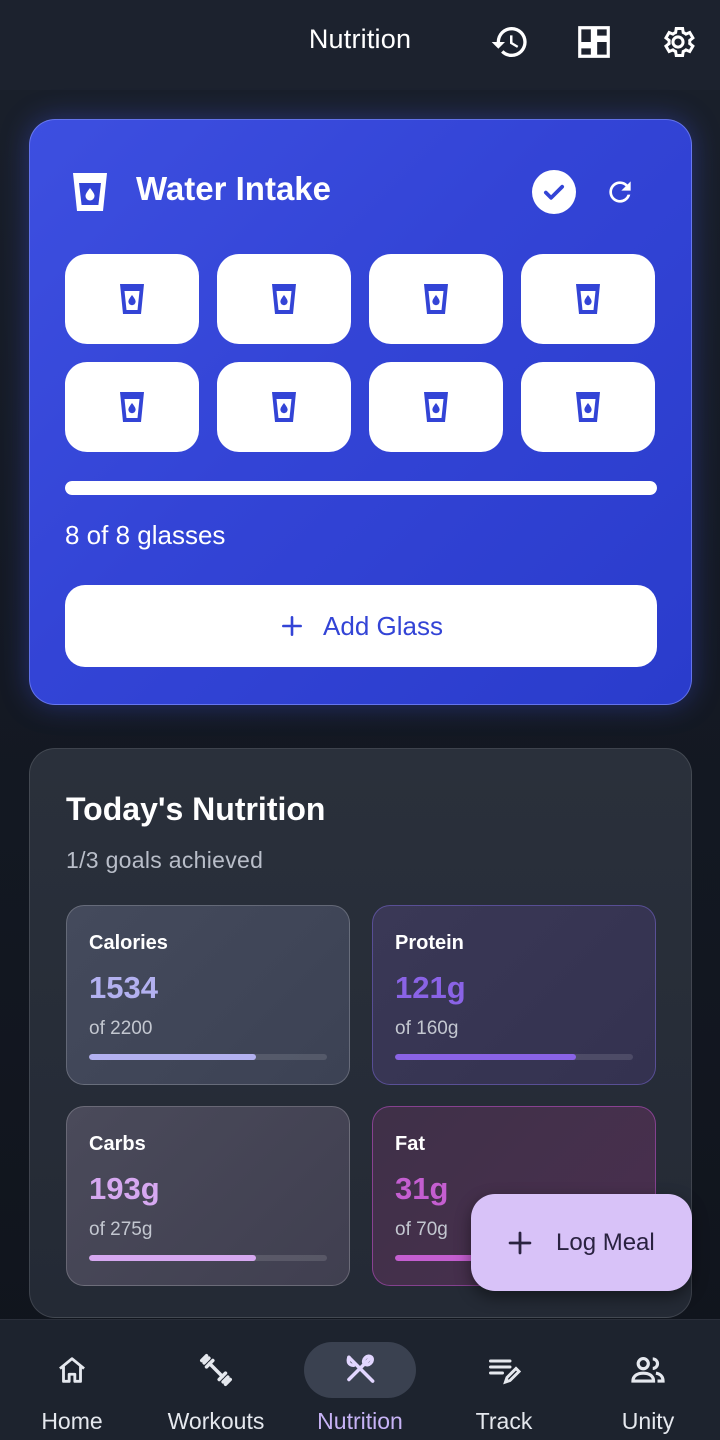 This screenshot has width=720, height=1440. I want to click on dashboard-icon, so click(594, 42).